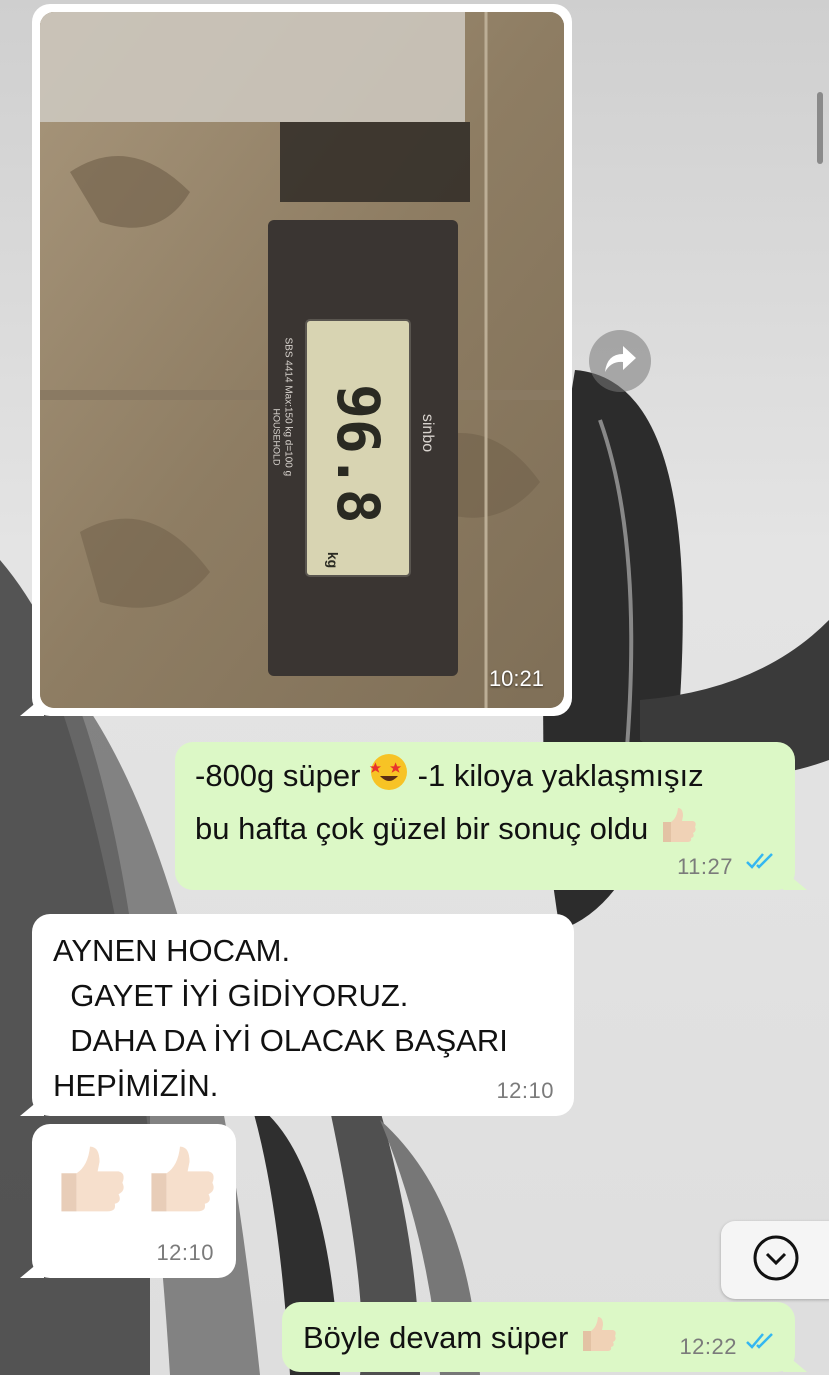 The height and width of the screenshot is (1375, 829). I want to click on forward-icon, so click(620, 361).